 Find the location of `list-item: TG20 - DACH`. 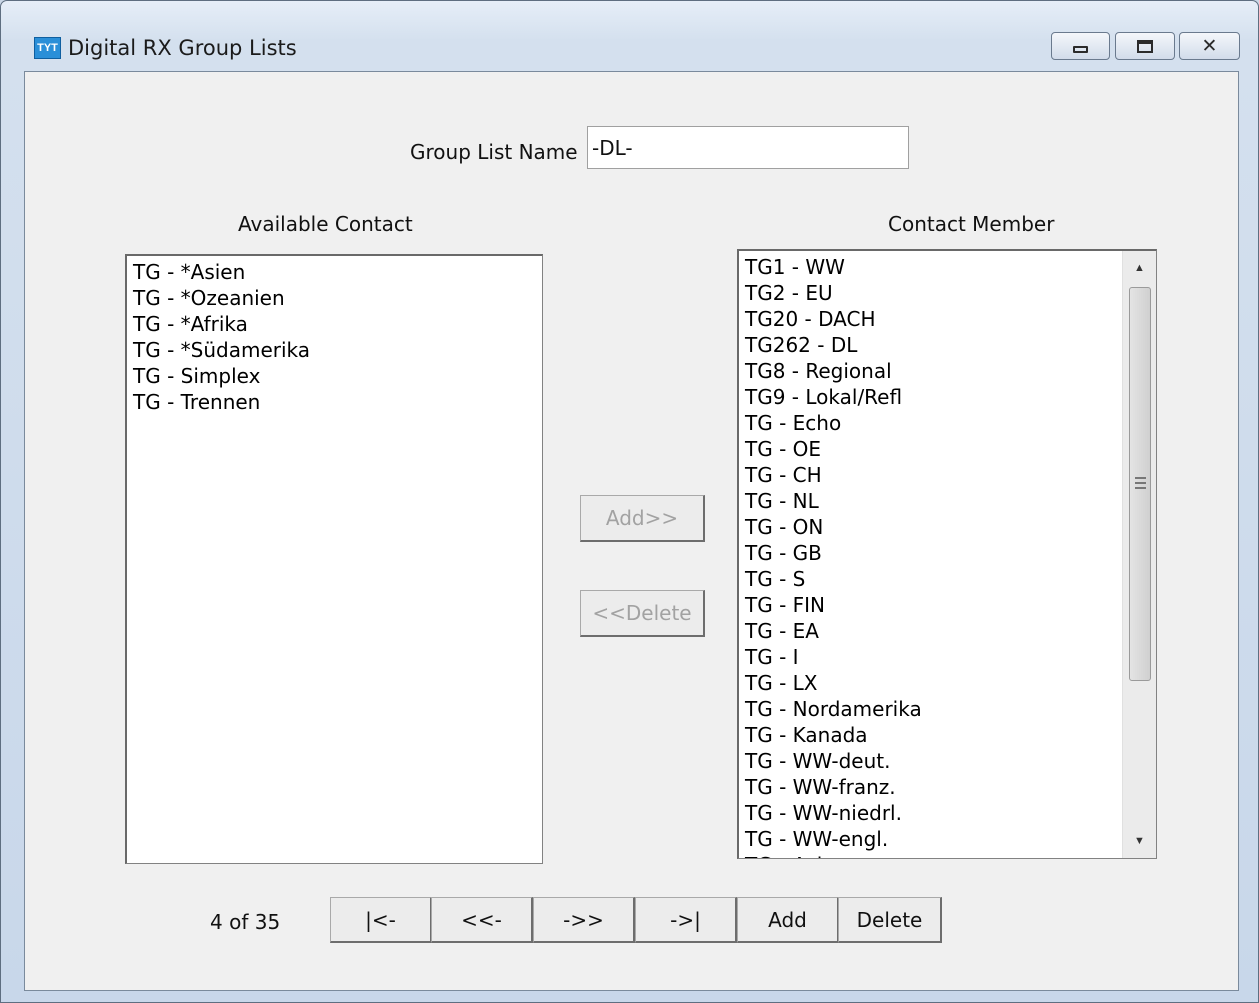

list-item: TG20 - DACH is located at coordinates (833, 319).